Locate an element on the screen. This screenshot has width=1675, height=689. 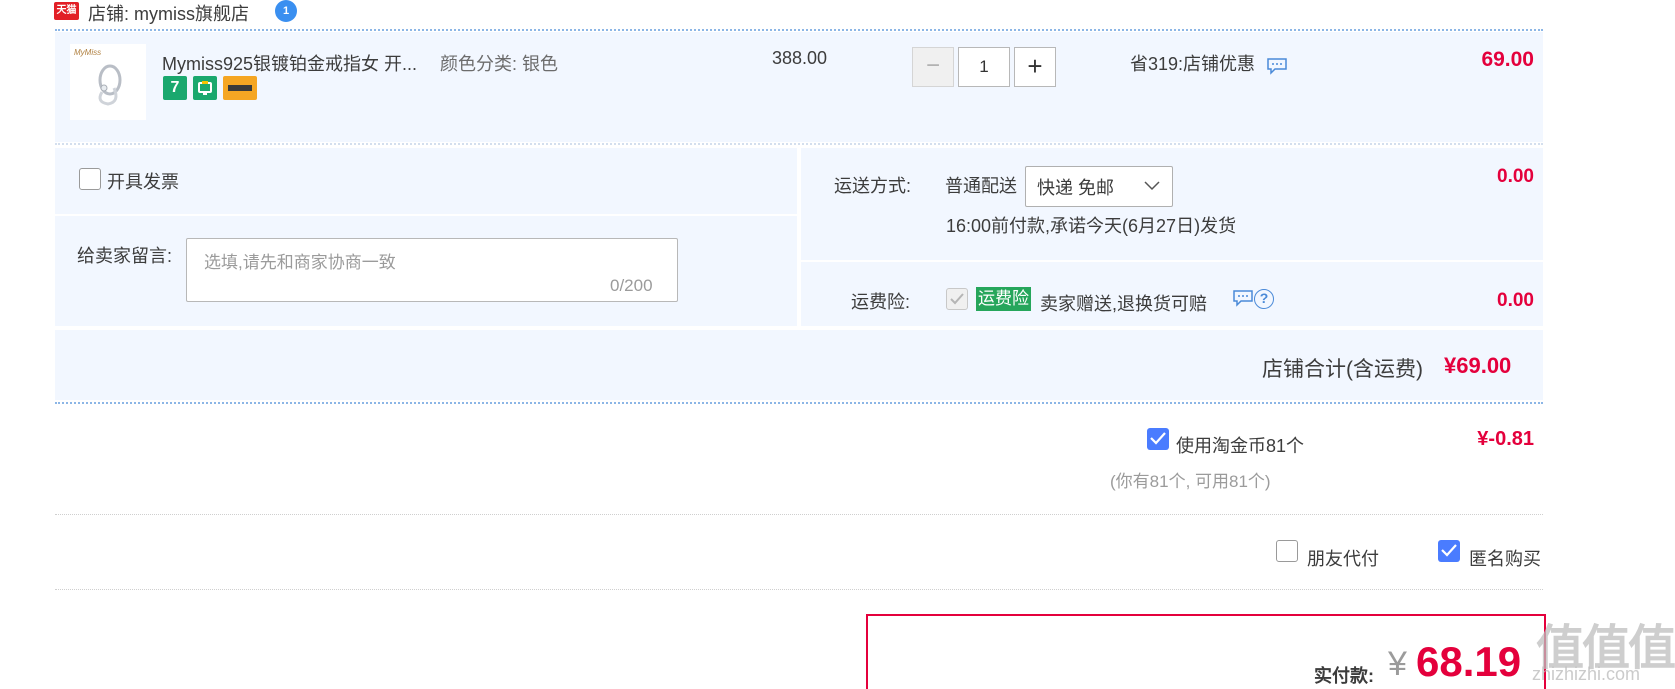
shipping-method-value: 快递 免邮 is located at coordinates (1076, 188).